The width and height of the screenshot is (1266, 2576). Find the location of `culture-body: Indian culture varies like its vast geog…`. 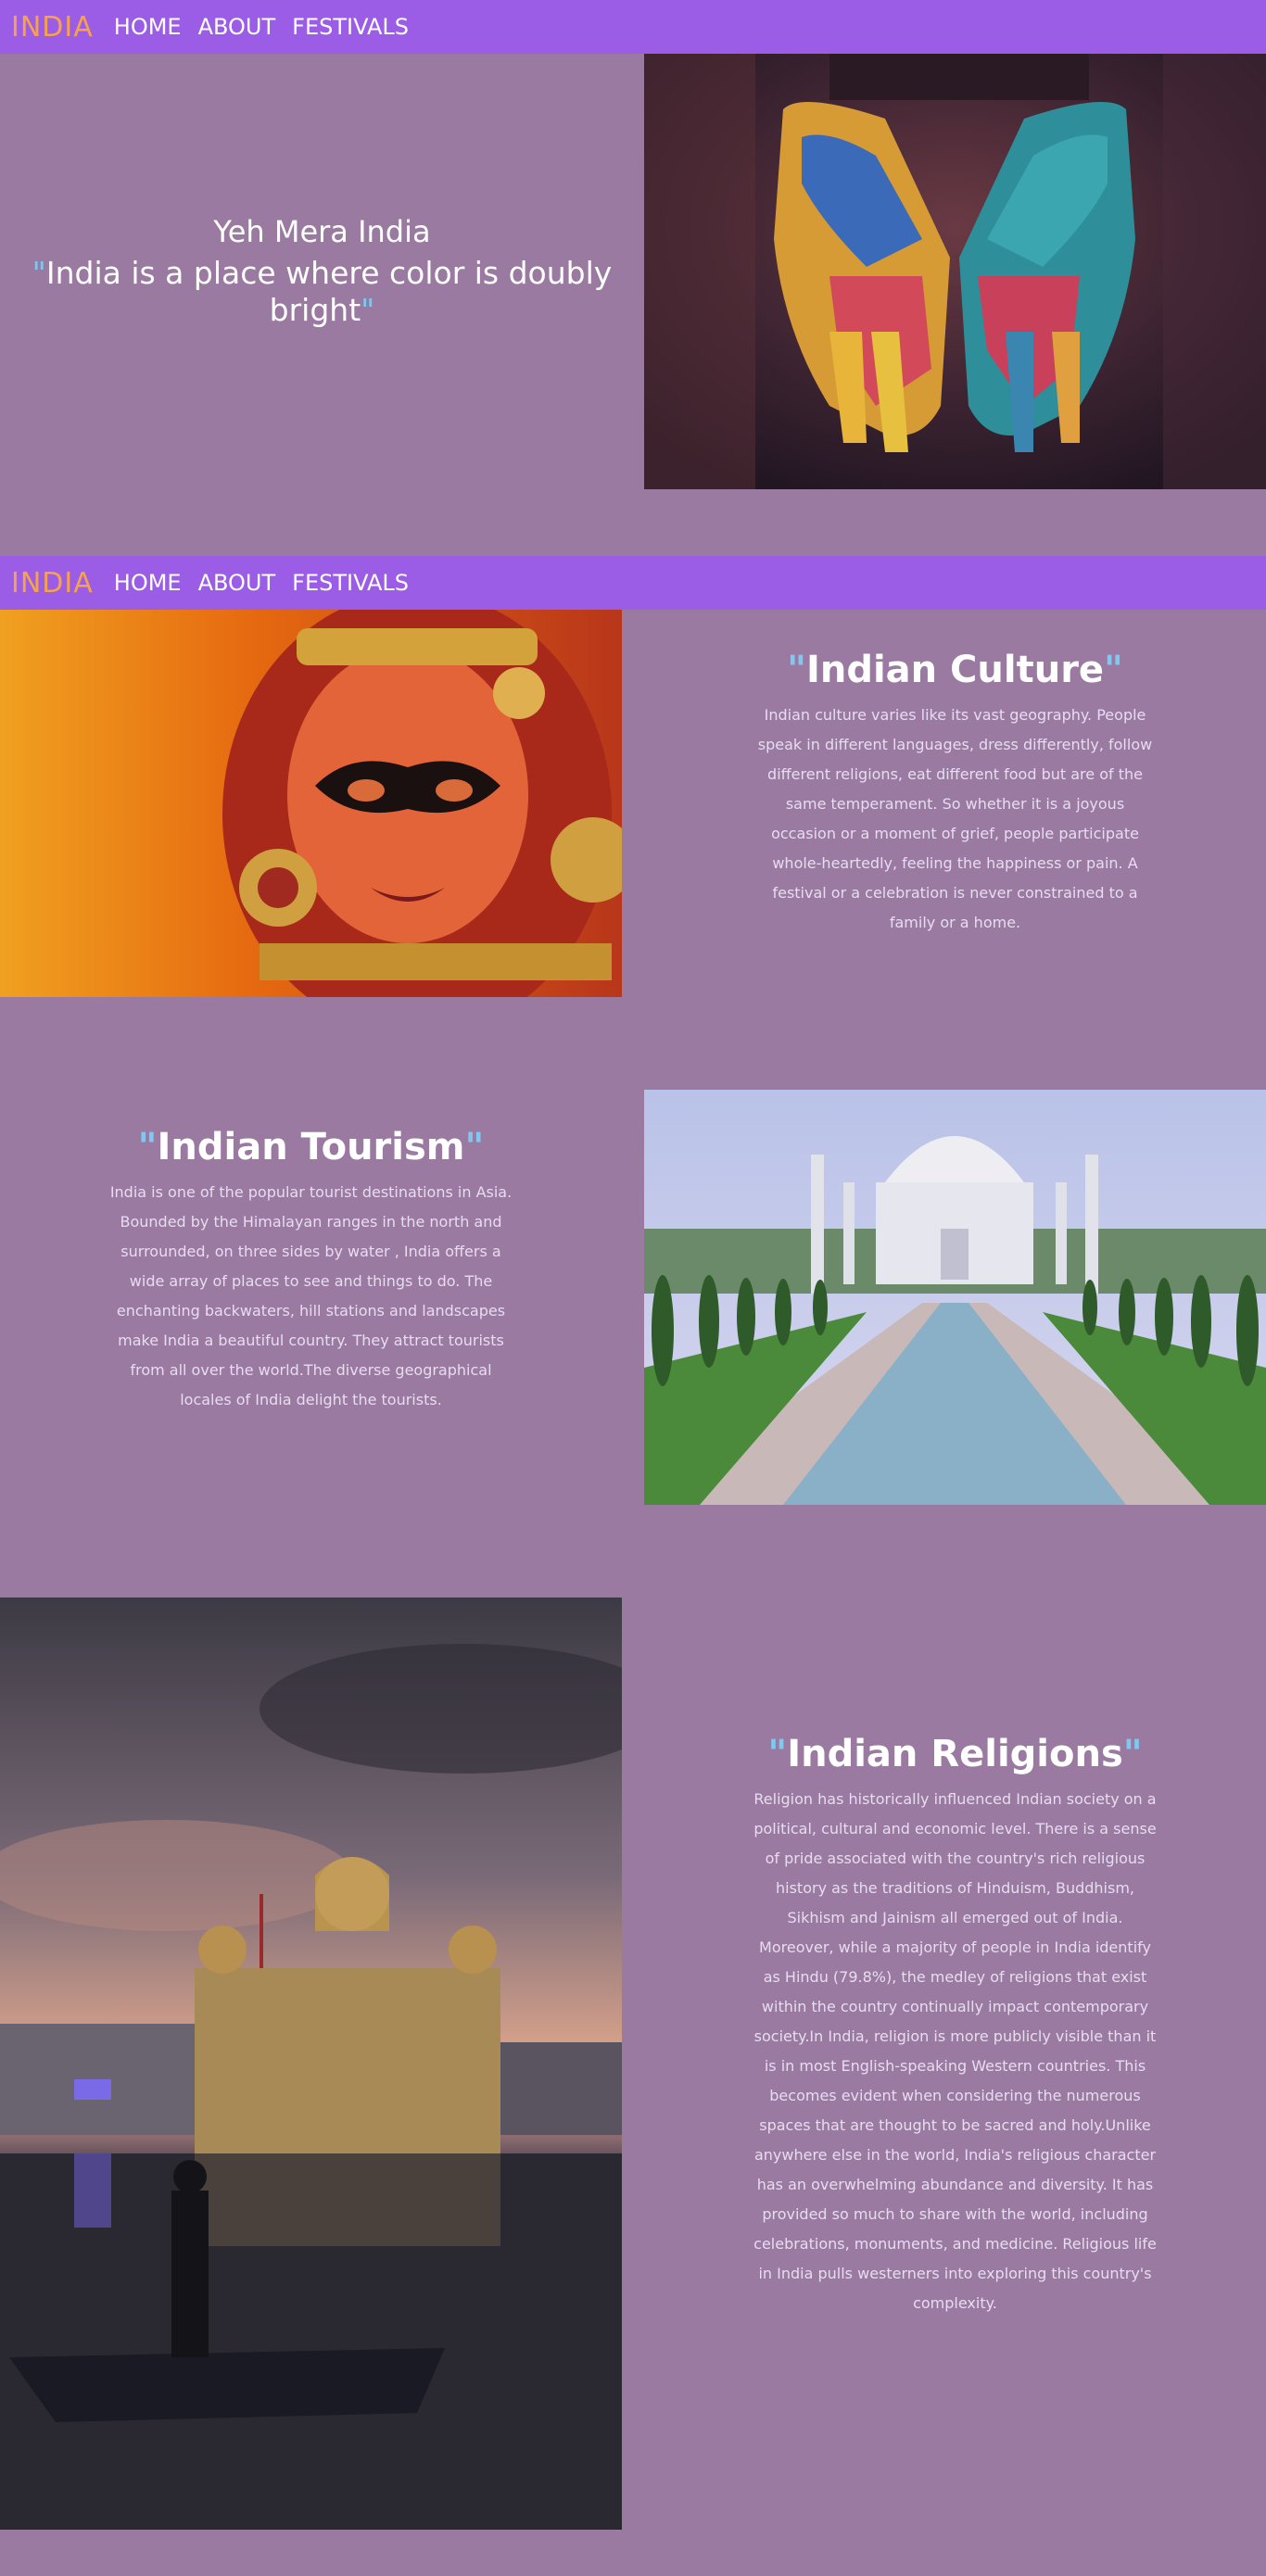

culture-body: Indian culture varies like its vast geog… is located at coordinates (955, 818).